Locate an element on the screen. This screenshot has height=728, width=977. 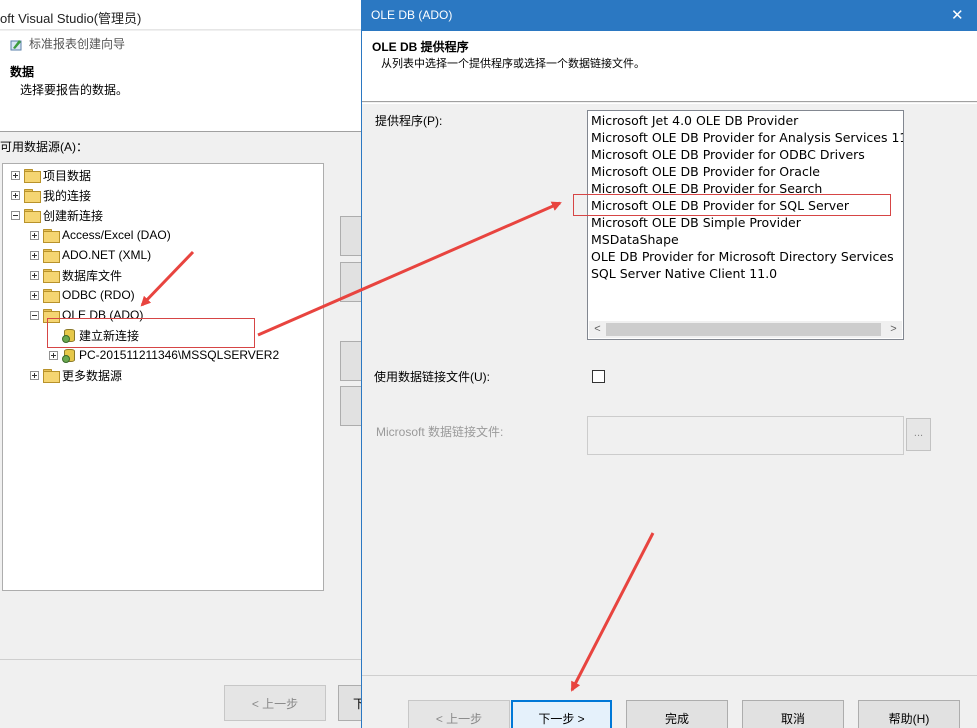
cancel-button-label: 取消 is located at coordinates (793, 718).